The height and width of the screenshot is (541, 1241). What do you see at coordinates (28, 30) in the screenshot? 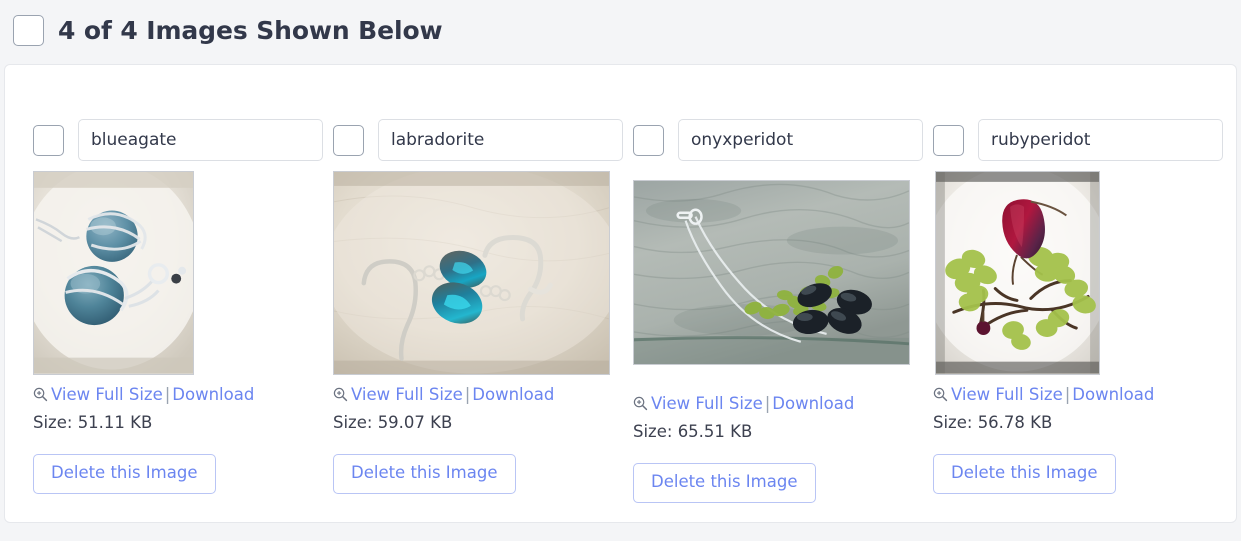
I see `select-all-checkbox` at bounding box center [28, 30].